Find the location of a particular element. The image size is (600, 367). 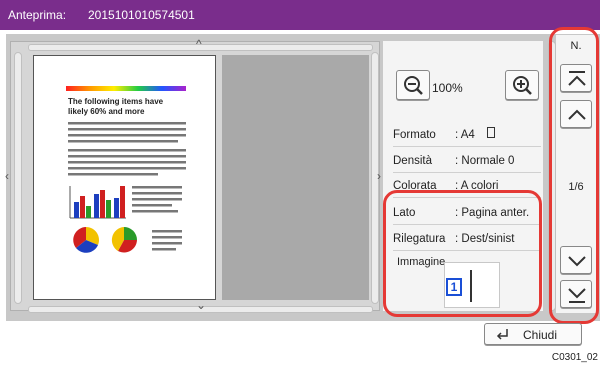

document-id: 2015101010574501 is located at coordinates (141, 15).